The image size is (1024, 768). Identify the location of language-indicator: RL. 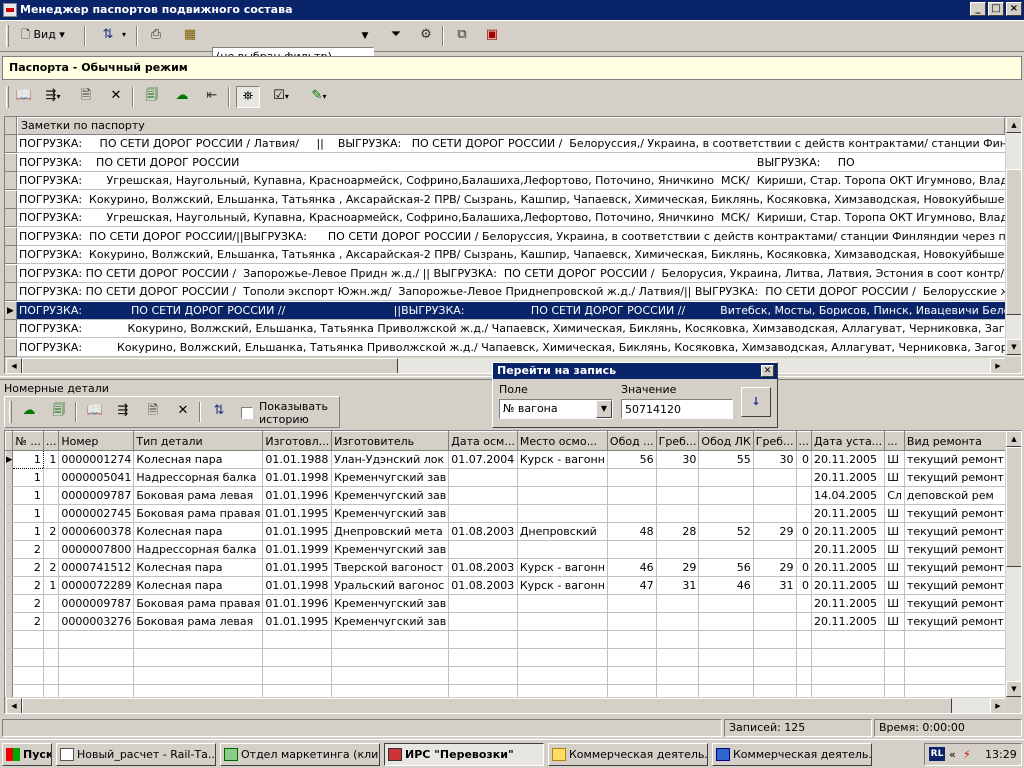
(937, 754).